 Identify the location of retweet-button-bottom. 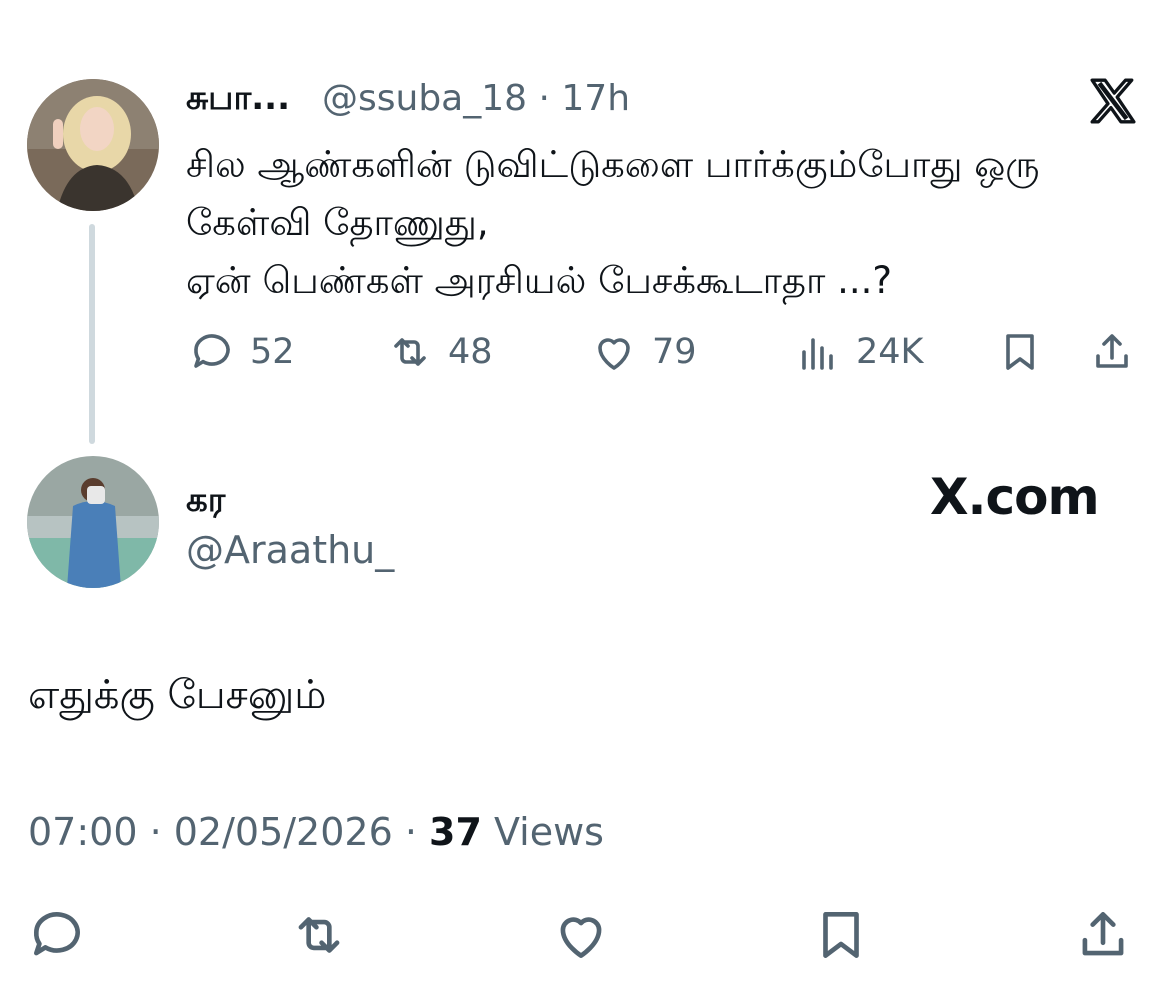
(319, 937).